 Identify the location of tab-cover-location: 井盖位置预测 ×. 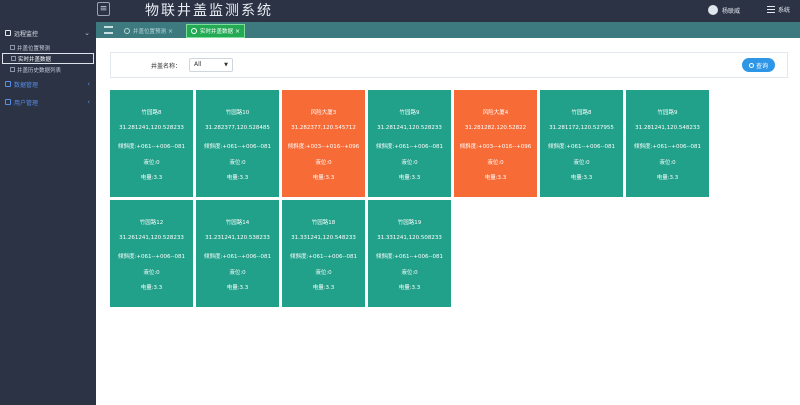
(148, 31).